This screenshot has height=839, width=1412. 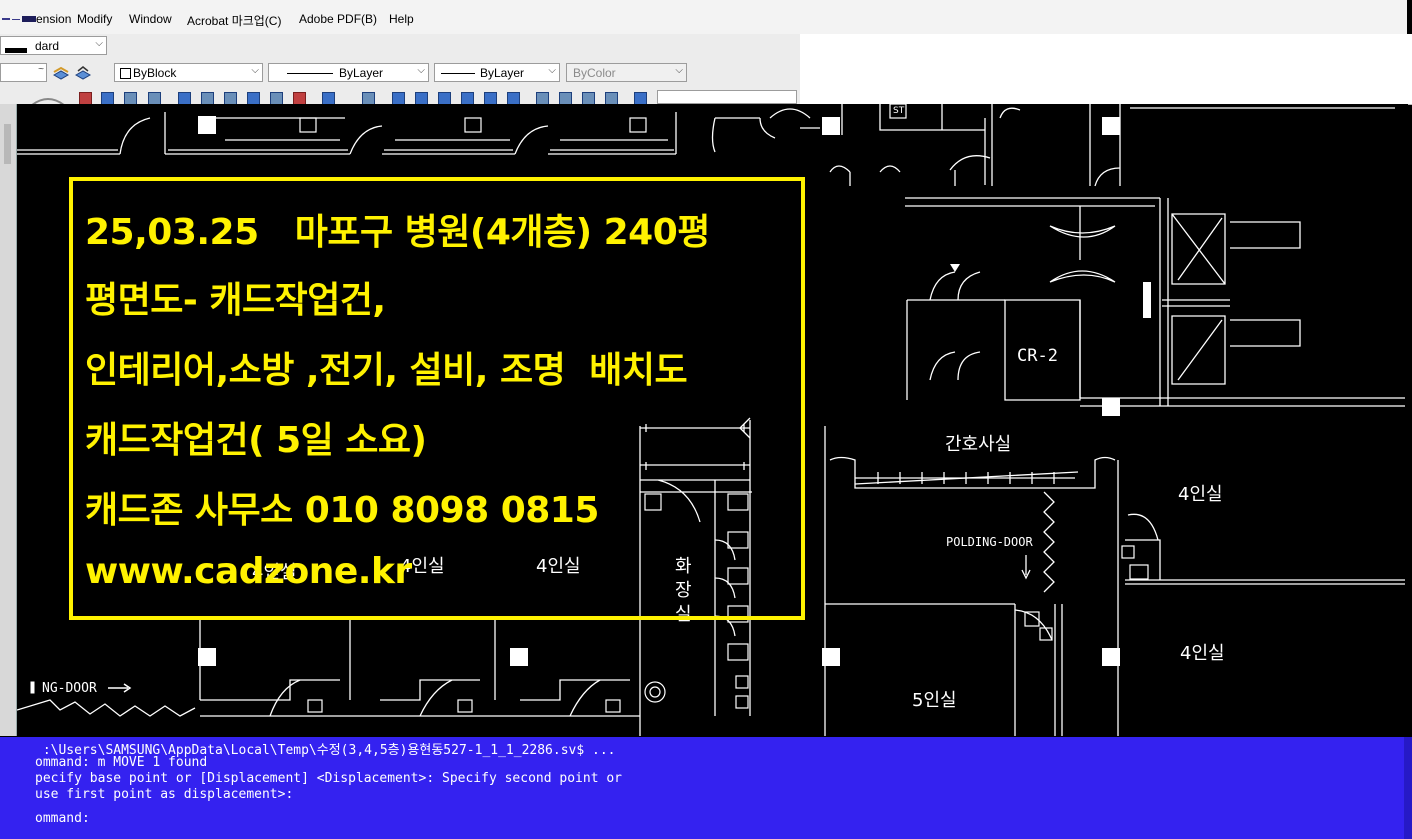 What do you see at coordinates (125, 73) in the screenshot?
I see `color-swatch-icon` at bounding box center [125, 73].